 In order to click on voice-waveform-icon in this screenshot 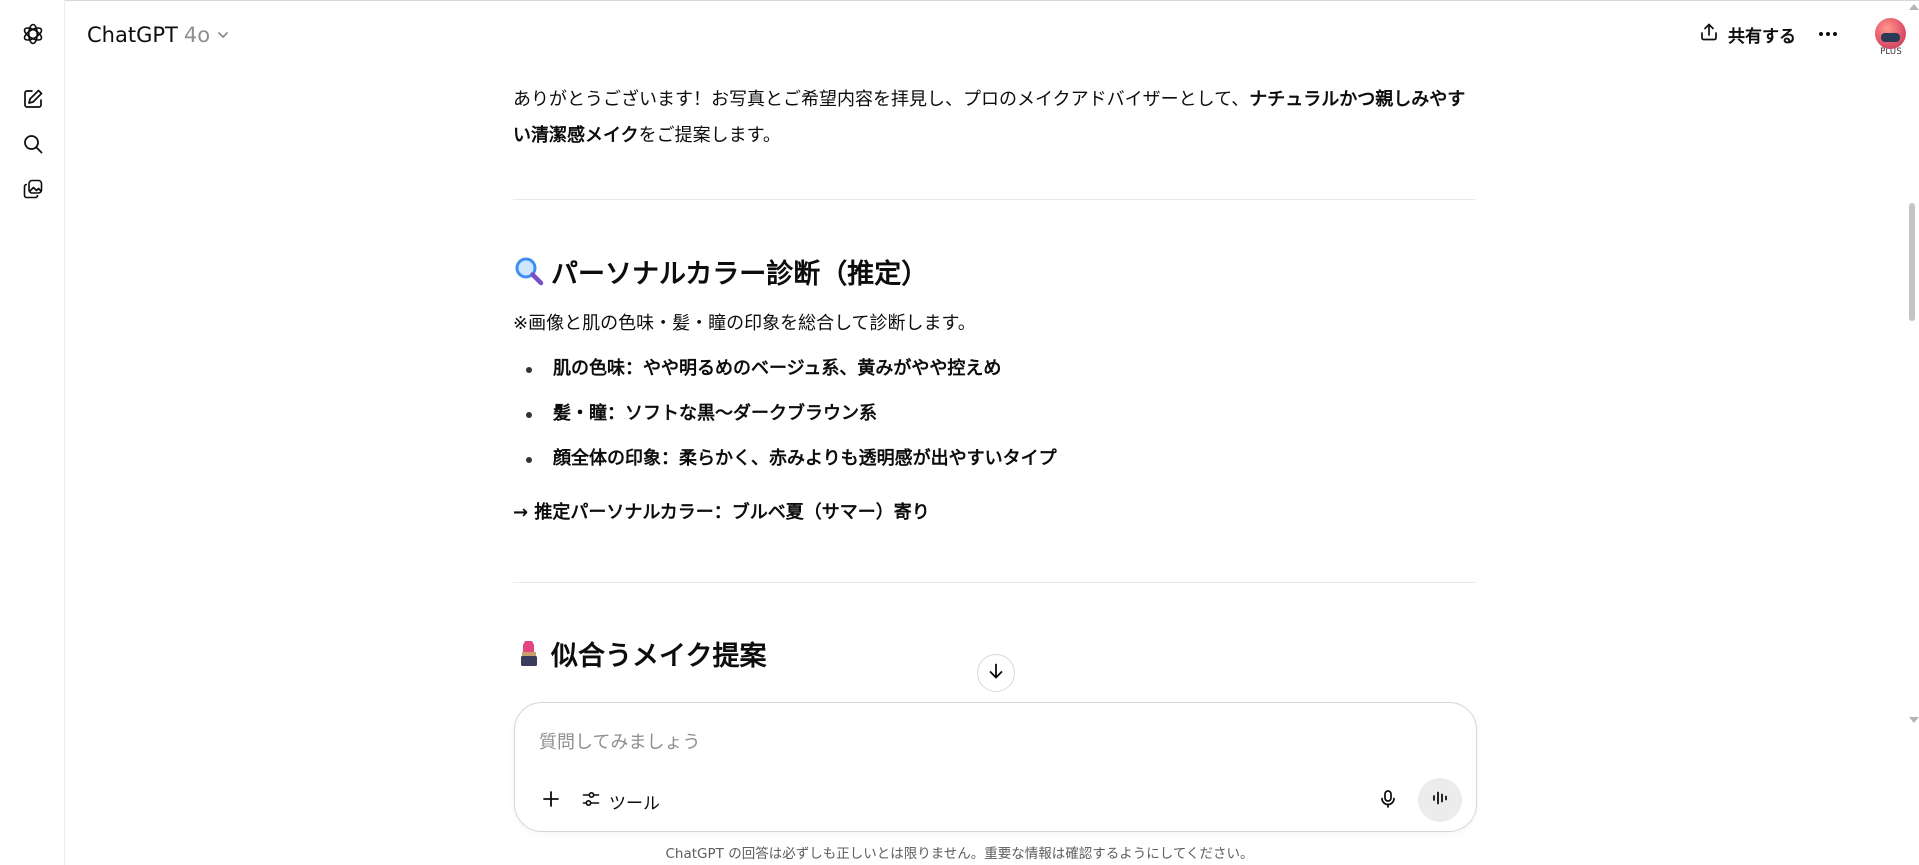, I will do `click(1440, 800)`.